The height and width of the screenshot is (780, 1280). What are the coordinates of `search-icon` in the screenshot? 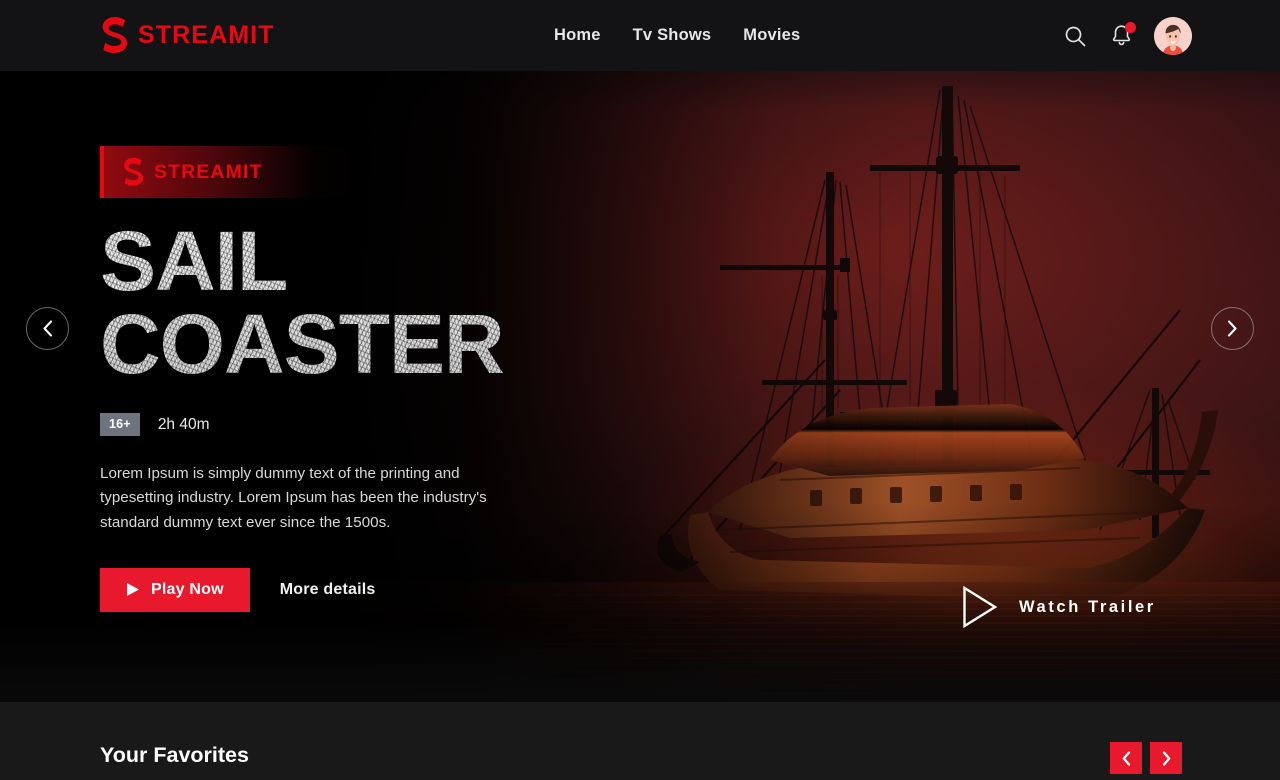 It's located at (1075, 36).